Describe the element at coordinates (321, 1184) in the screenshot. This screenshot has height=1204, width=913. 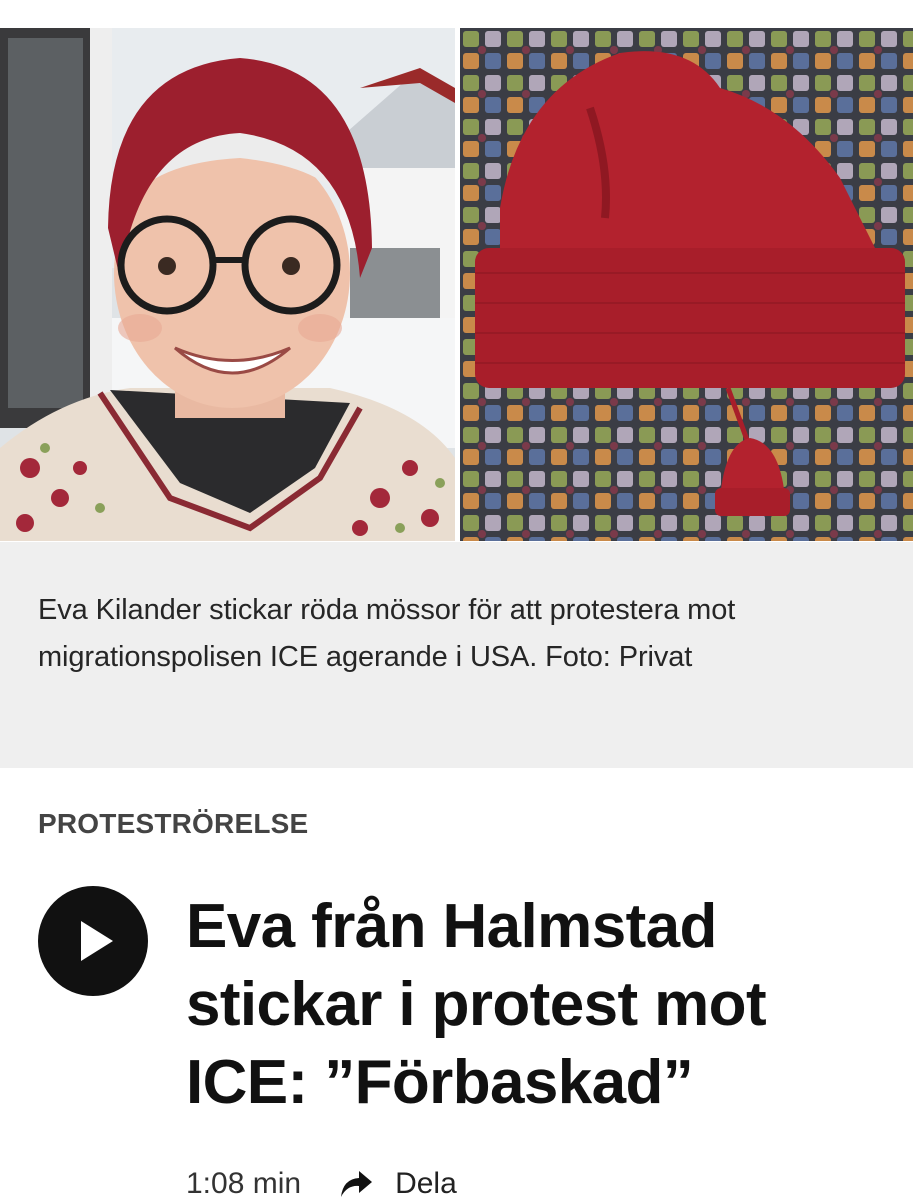
I see `article-meta: 1:08 min Dela` at that location.